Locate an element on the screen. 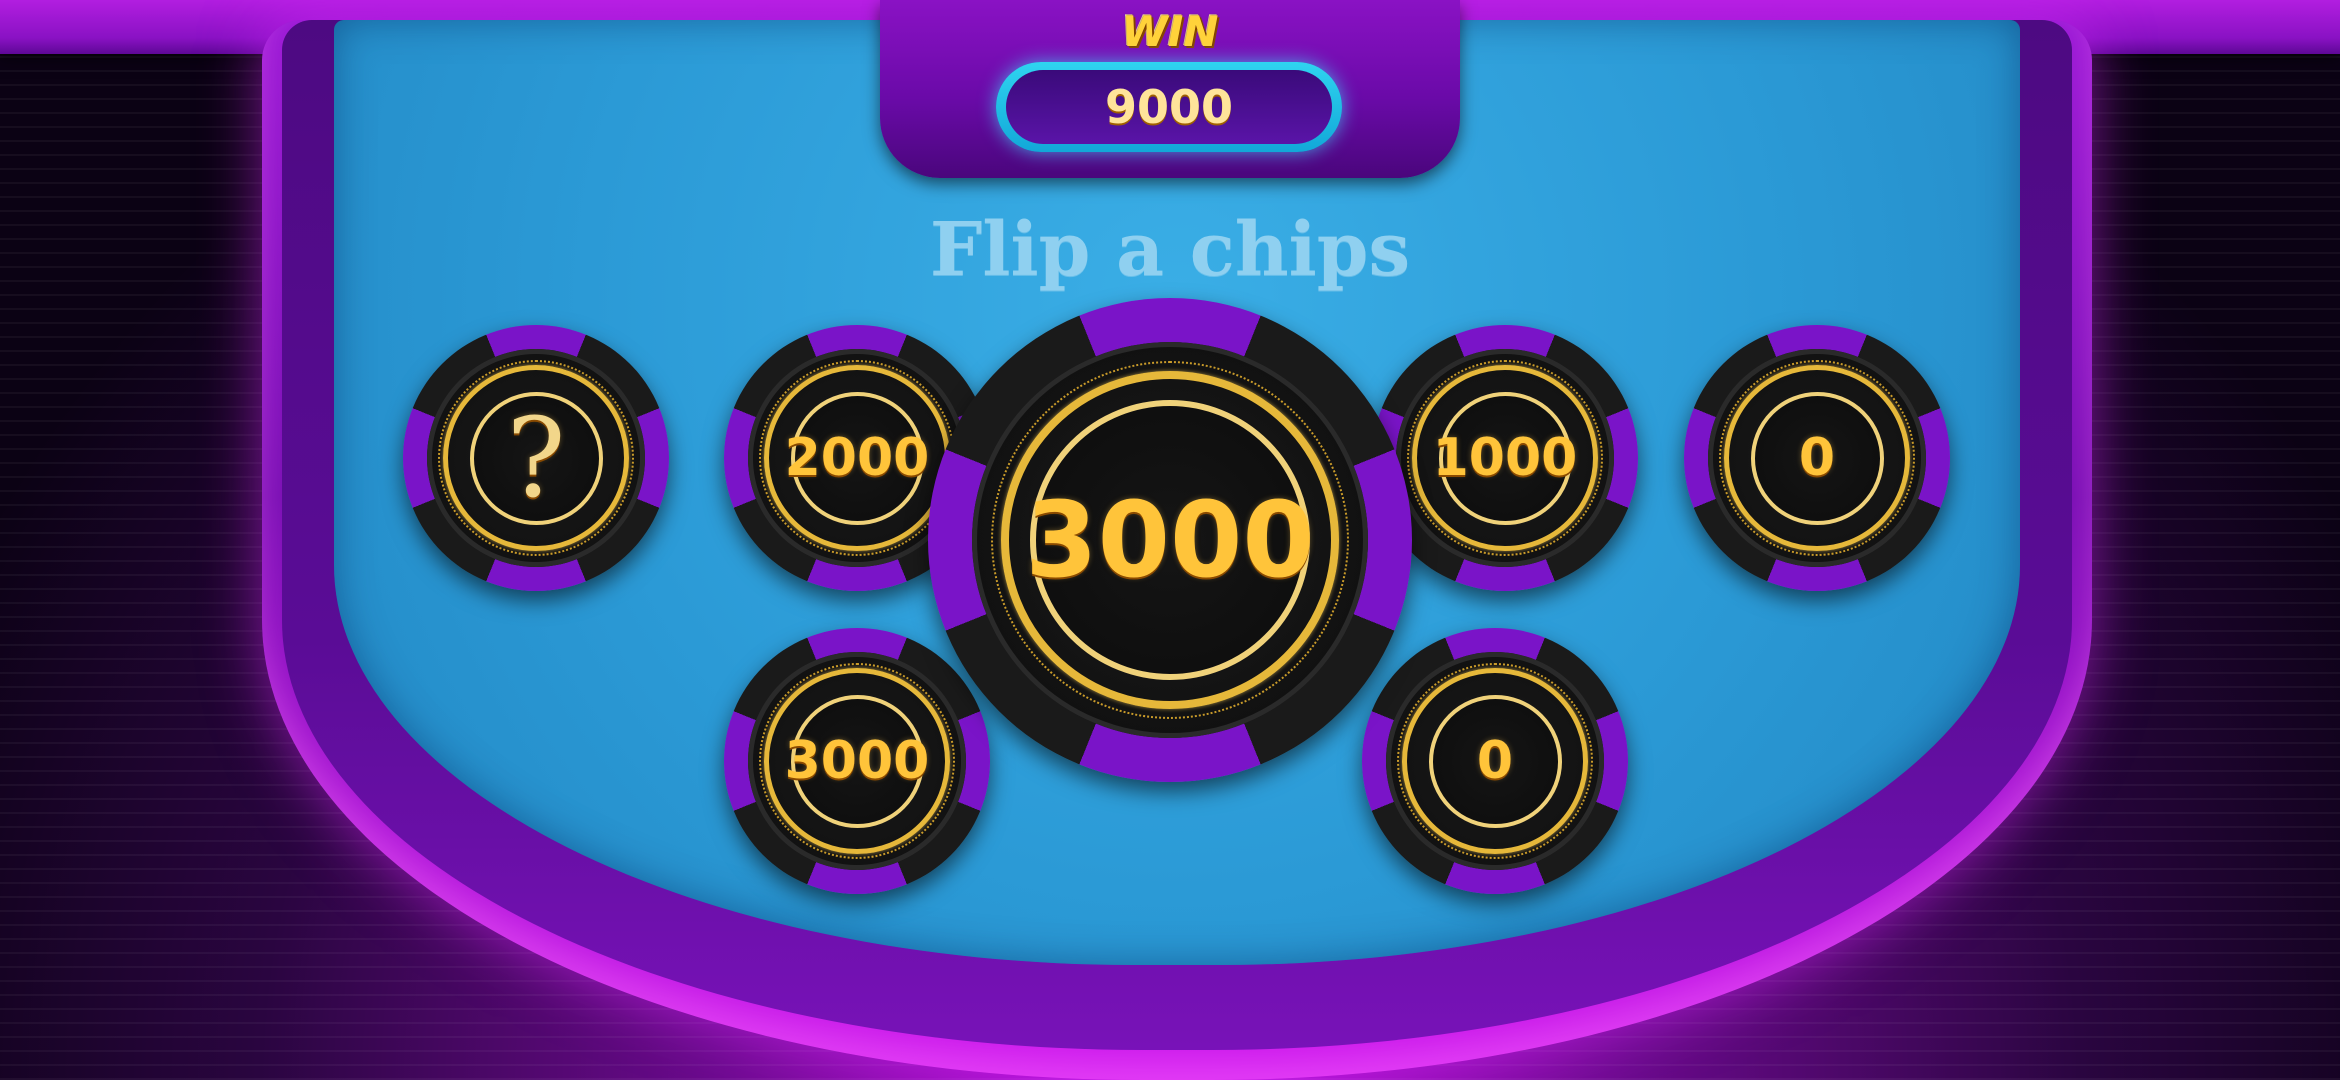 This screenshot has height=1080, width=2340. chip: 0 is located at coordinates (1817, 458).